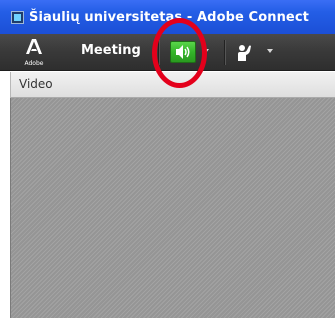  What do you see at coordinates (17, 17) in the screenshot?
I see `adobe-connect-app-icon` at bounding box center [17, 17].